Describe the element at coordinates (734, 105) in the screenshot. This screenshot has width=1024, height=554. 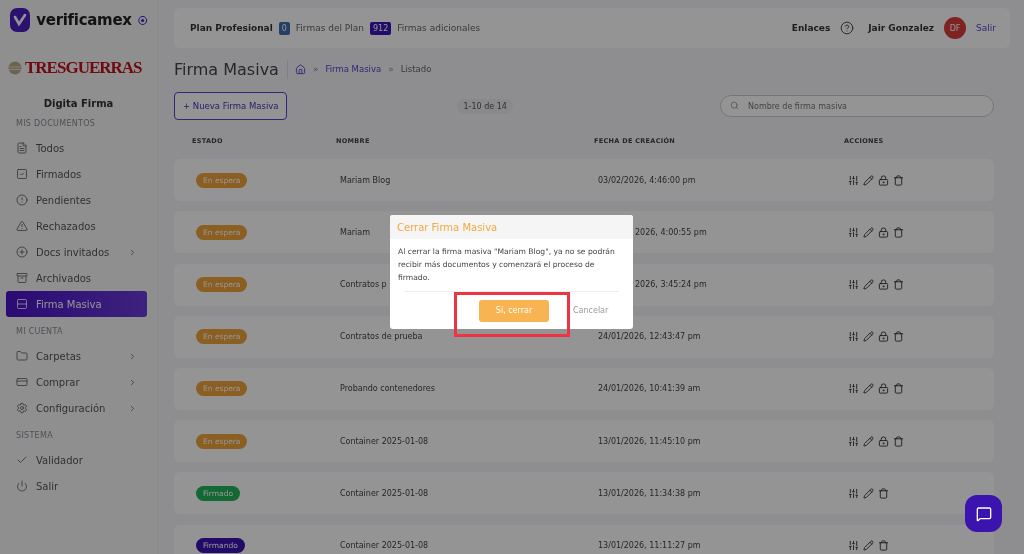
I see `search-icon` at that location.